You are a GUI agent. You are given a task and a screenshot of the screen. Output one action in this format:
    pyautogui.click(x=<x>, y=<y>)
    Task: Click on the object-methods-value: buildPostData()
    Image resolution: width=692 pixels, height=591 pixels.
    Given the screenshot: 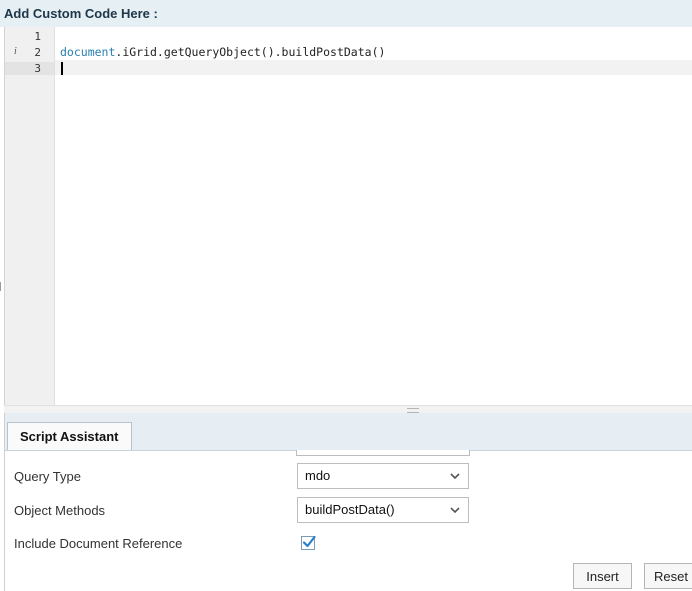 What is the action you would take?
    pyautogui.click(x=350, y=509)
    